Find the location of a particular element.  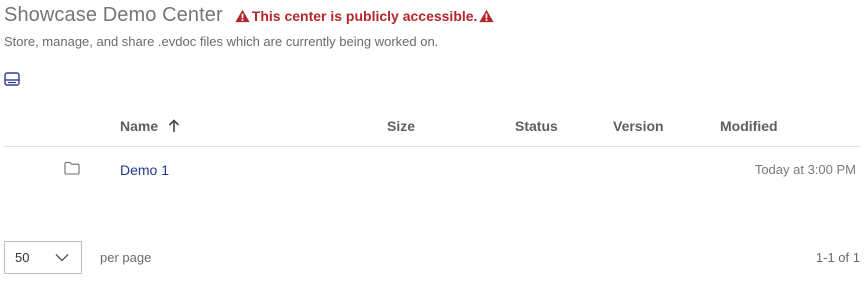

chevron-down-icon is located at coordinates (62, 258).